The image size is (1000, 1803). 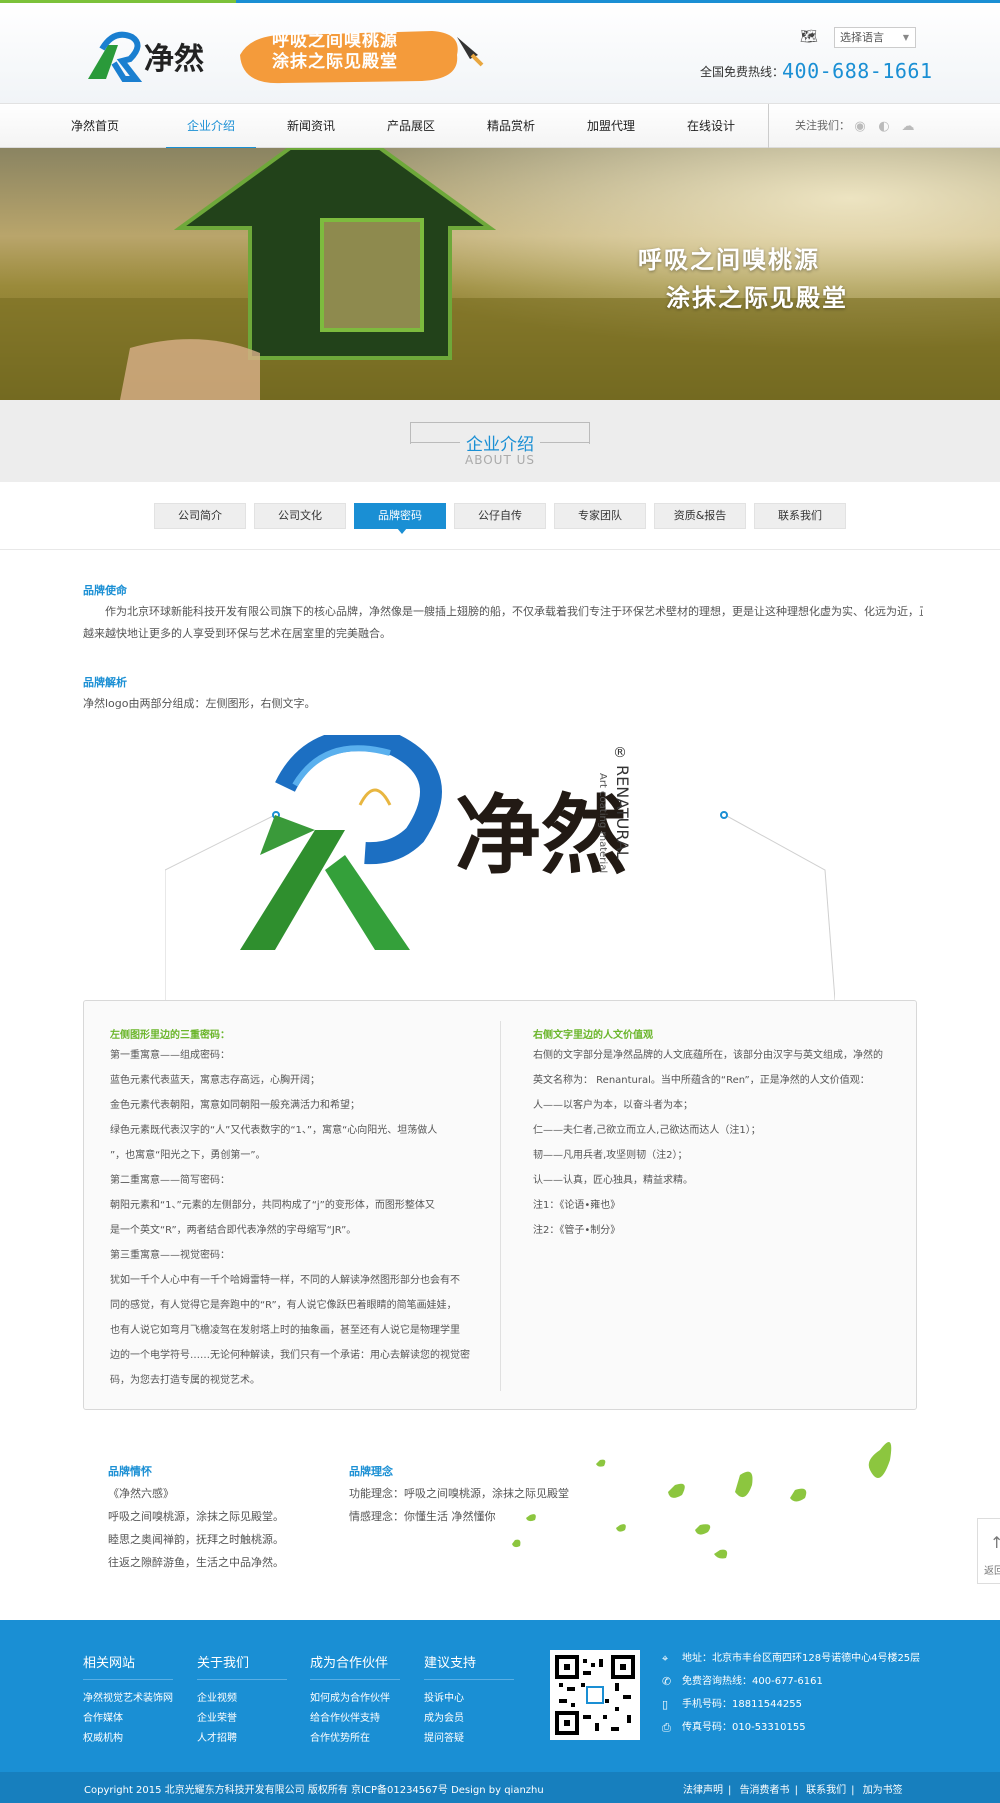 What do you see at coordinates (300, 516) in the screenshot?
I see `tab-company-culture: 公司文化` at bounding box center [300, 516].